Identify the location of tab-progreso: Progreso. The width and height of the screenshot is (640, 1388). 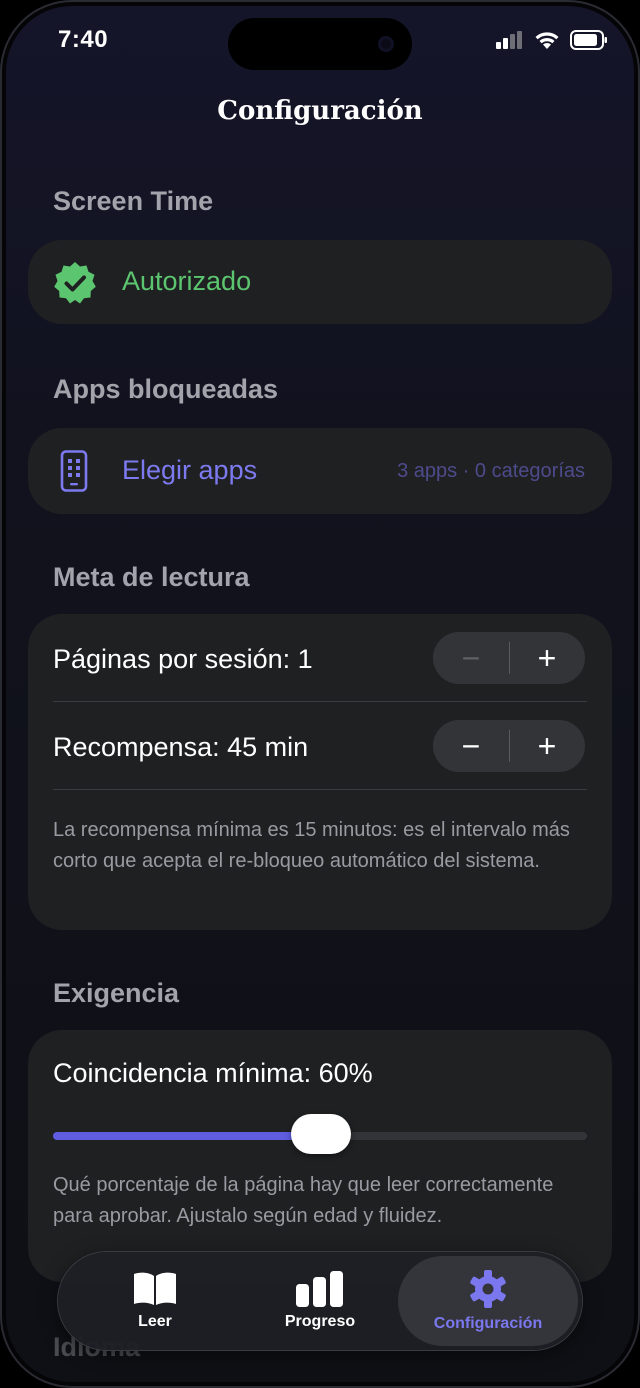
(320, 1301).